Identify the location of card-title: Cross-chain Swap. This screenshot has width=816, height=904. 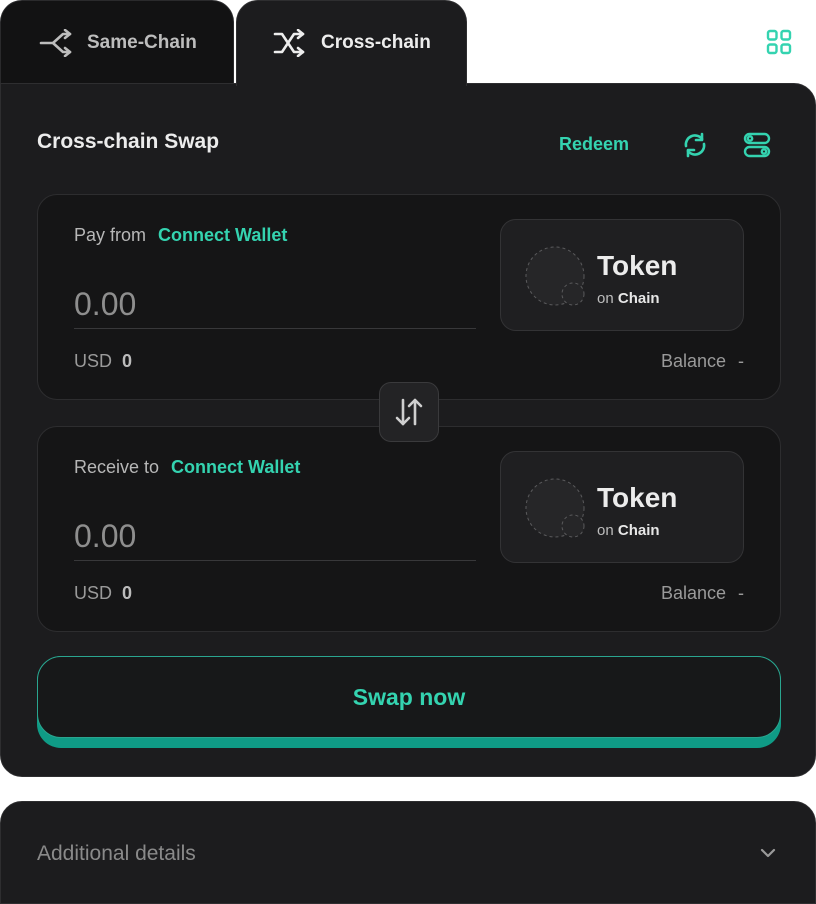
(128, 141).